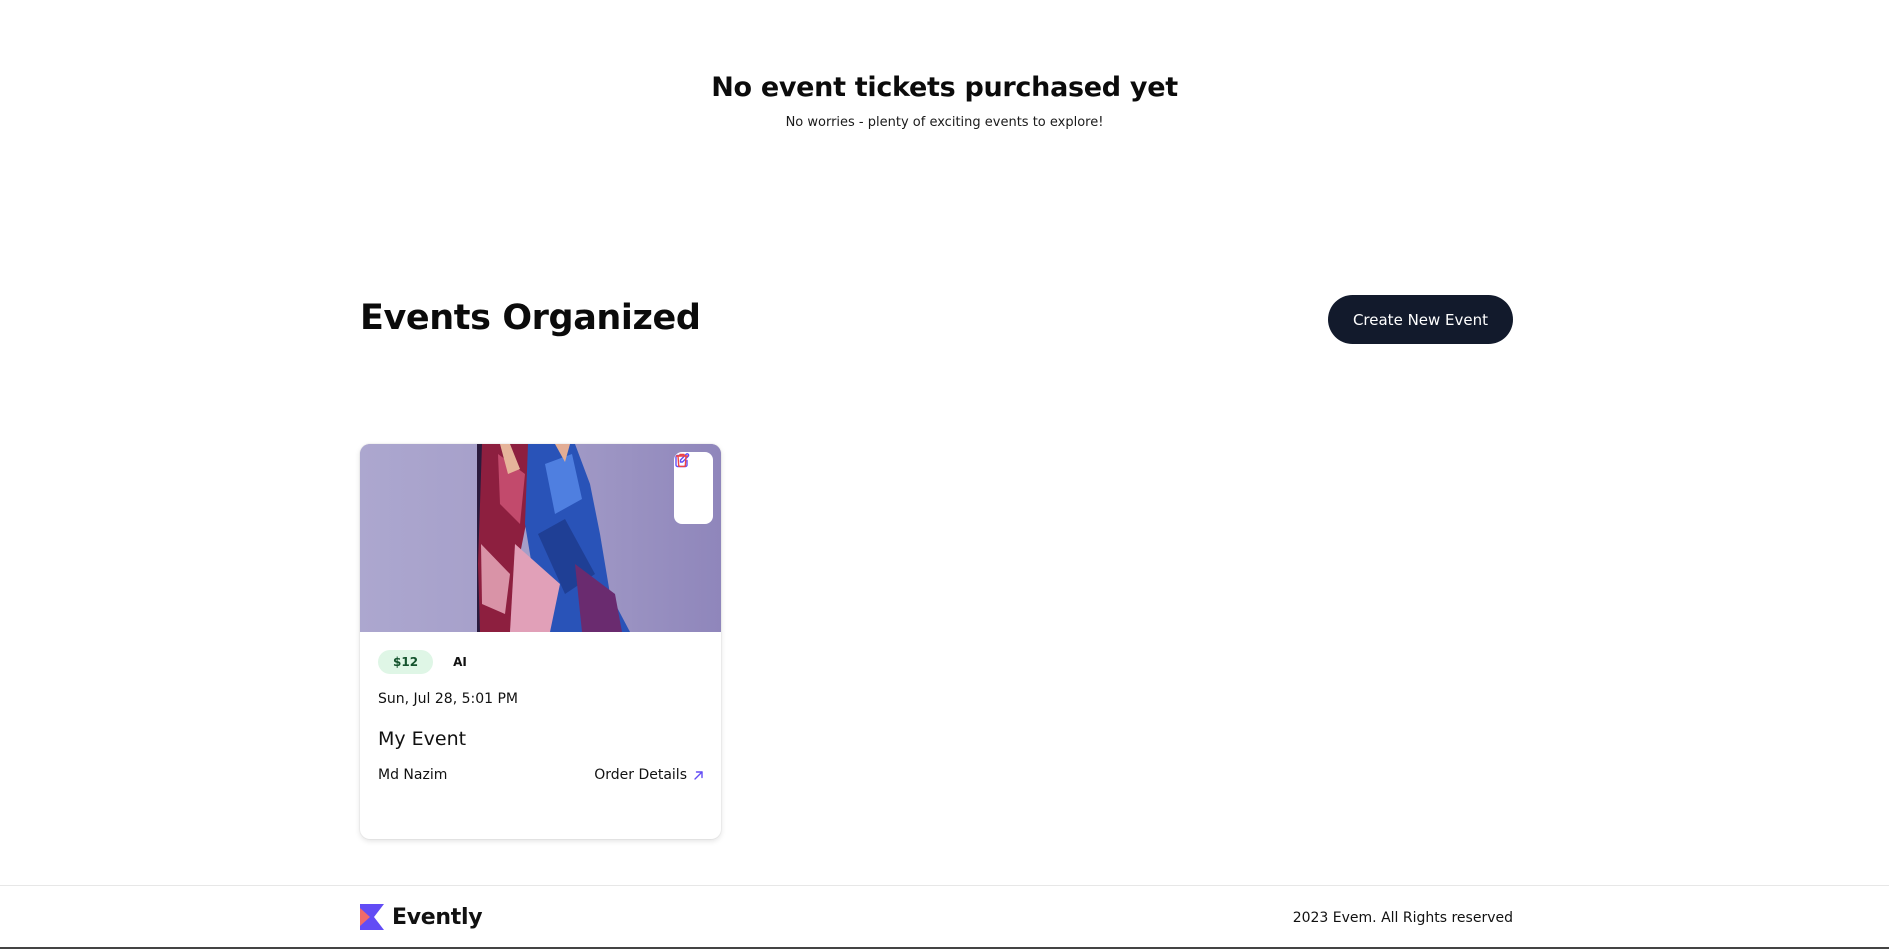 Image resolution: width=1889 pixels, height=950 pixels. Describe the element at coordinates (1402, 918) in the screenshot. I see `copyright-text: 2023 Evem. All Rights reserved` at that location.